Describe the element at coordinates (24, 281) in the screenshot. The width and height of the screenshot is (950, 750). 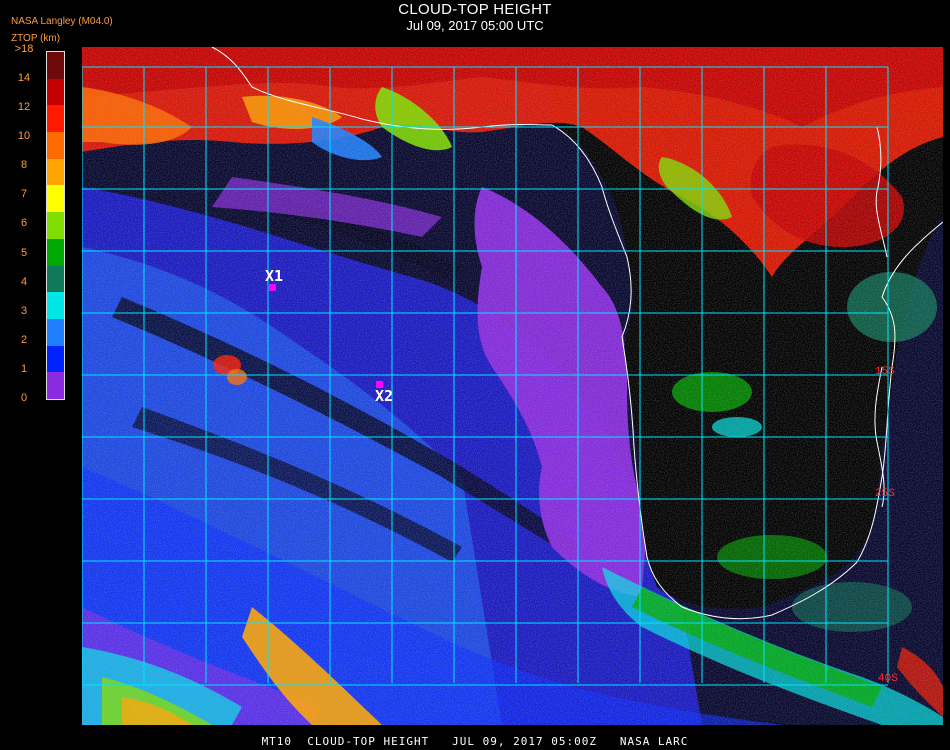
I see `colorbar-tick-label: 4` at that location.